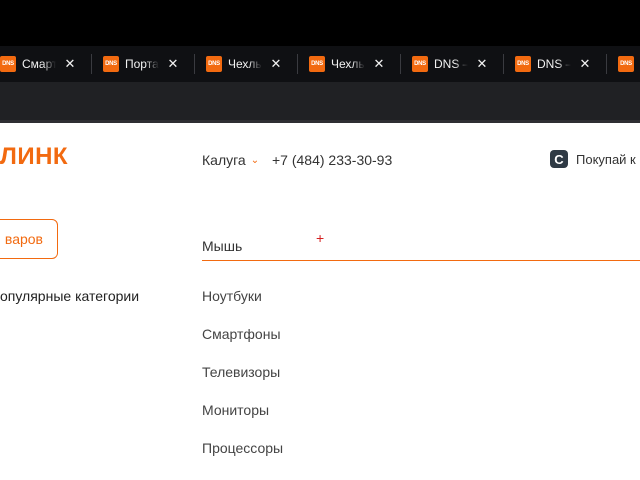 Image resolution: width=640 pixels, height=480 pixels. I want to click on tab-title: Смартфоны, so click(39, 64).